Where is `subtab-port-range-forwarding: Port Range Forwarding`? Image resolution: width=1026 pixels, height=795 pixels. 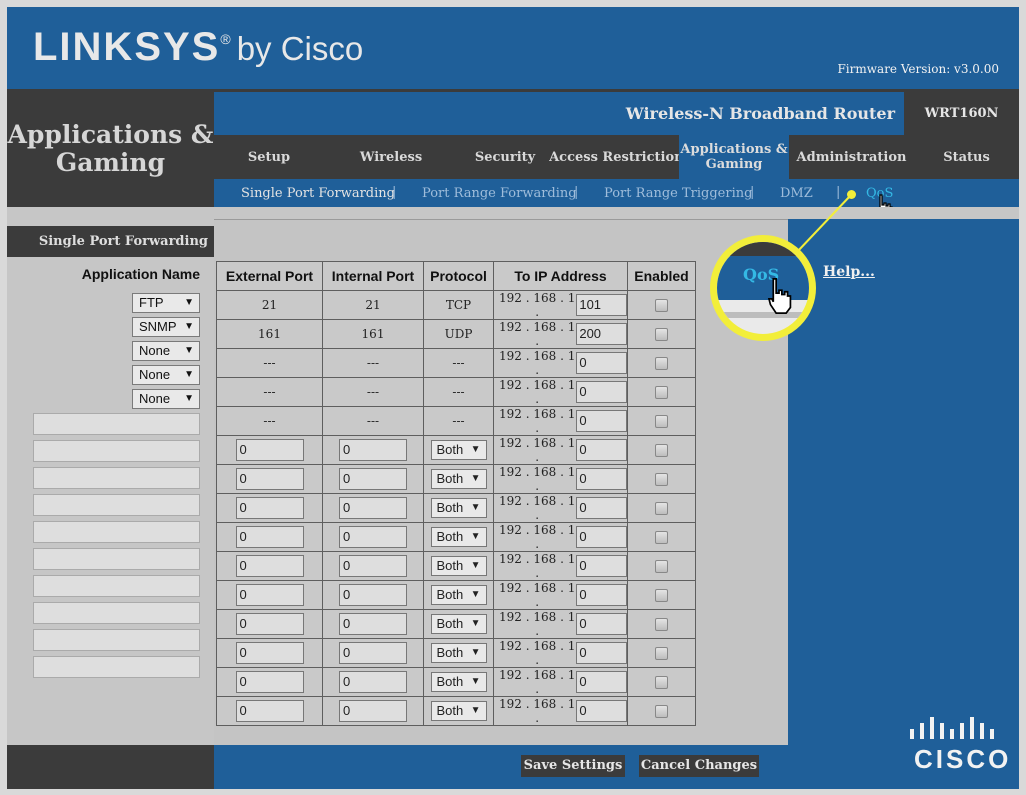
subtab-port-range-forwarding: Port Range Forwarding is located at coordinates (499, 193).